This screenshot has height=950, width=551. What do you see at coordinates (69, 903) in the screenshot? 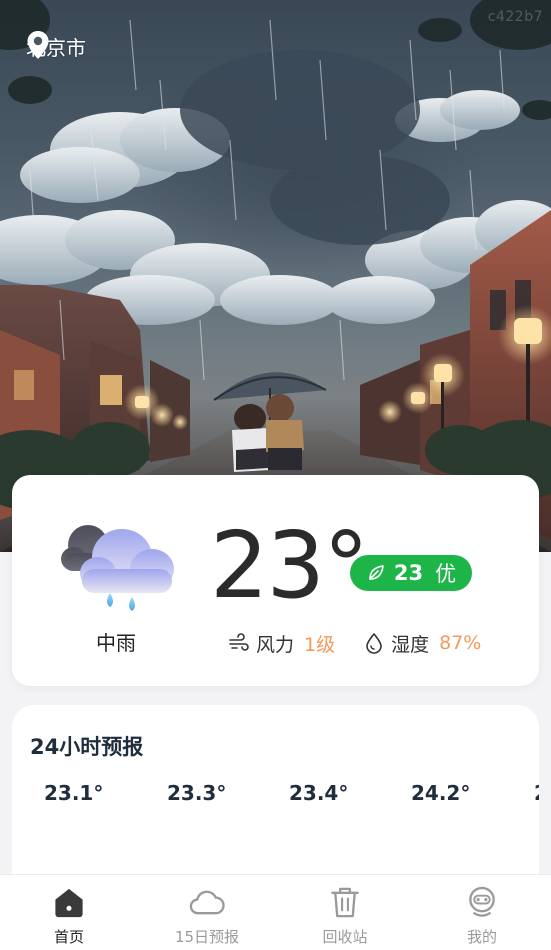
I see `home-icon` at bounding box center [69, 903].